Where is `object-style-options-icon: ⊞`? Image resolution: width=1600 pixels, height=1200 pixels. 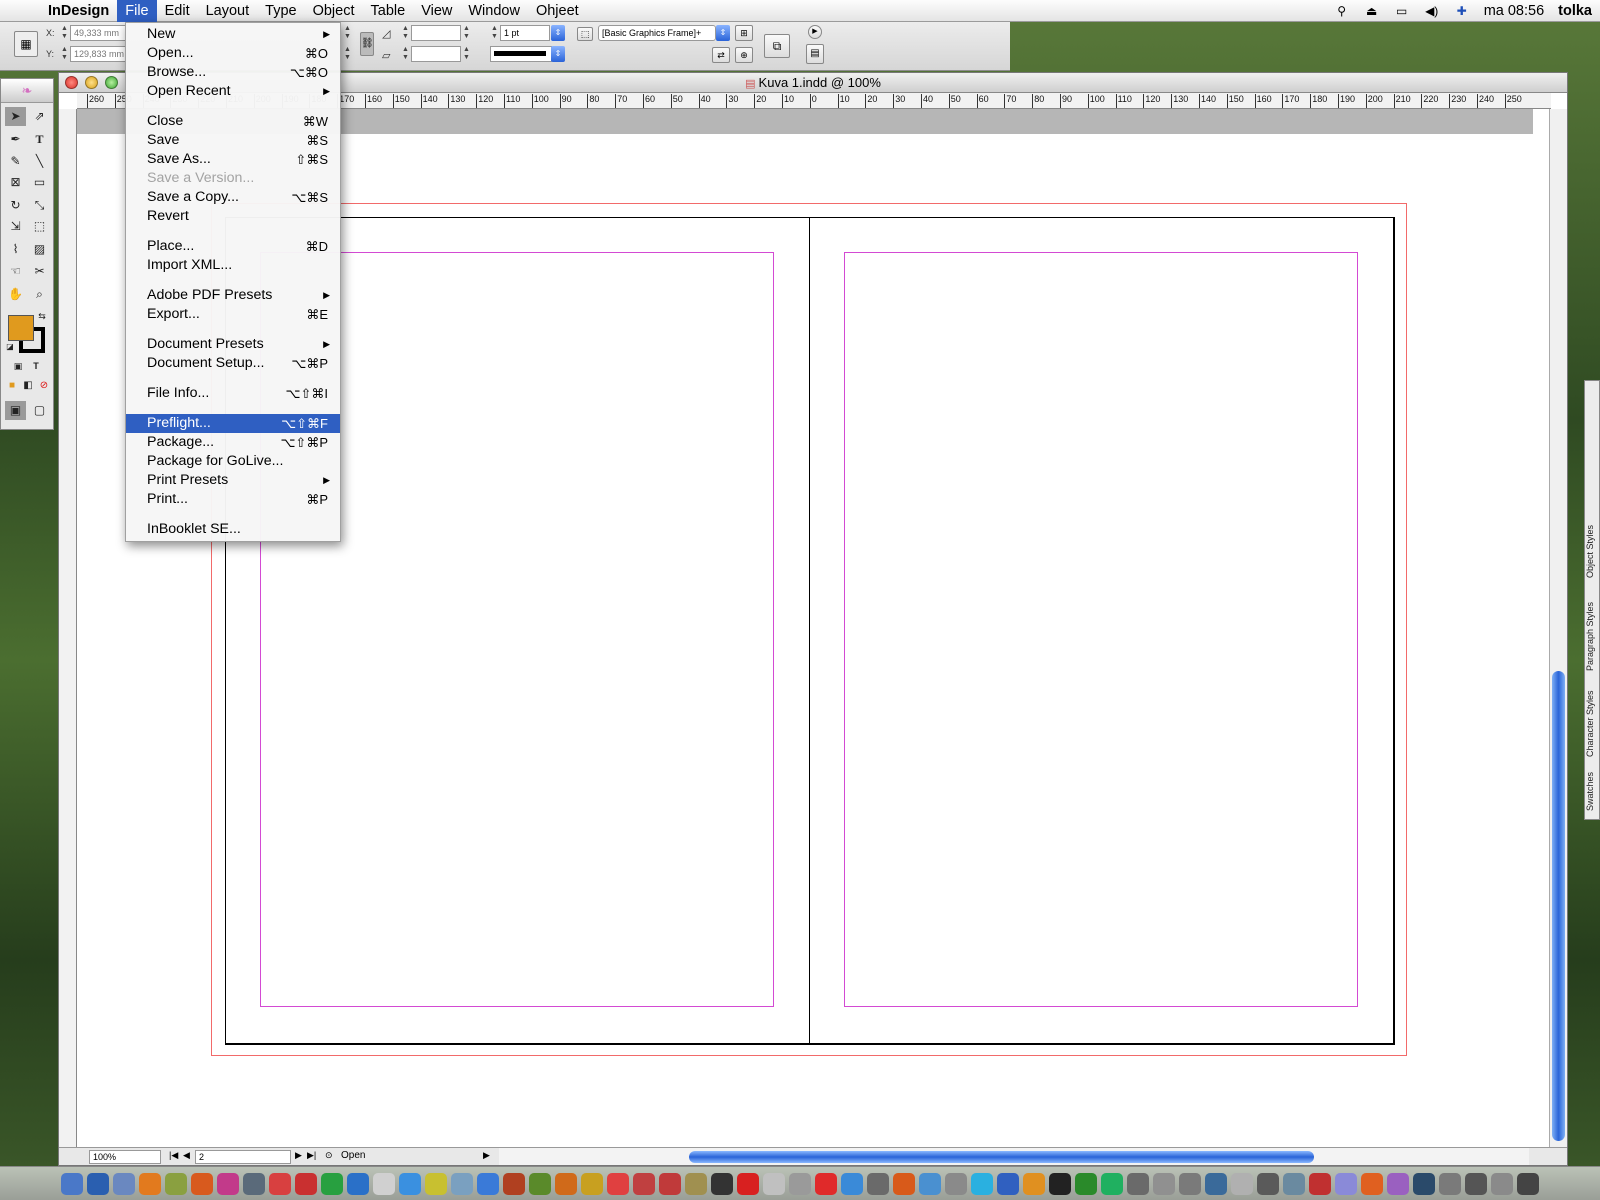
object-style-options-icon: ⊞ is located at coordinates (744, 33).